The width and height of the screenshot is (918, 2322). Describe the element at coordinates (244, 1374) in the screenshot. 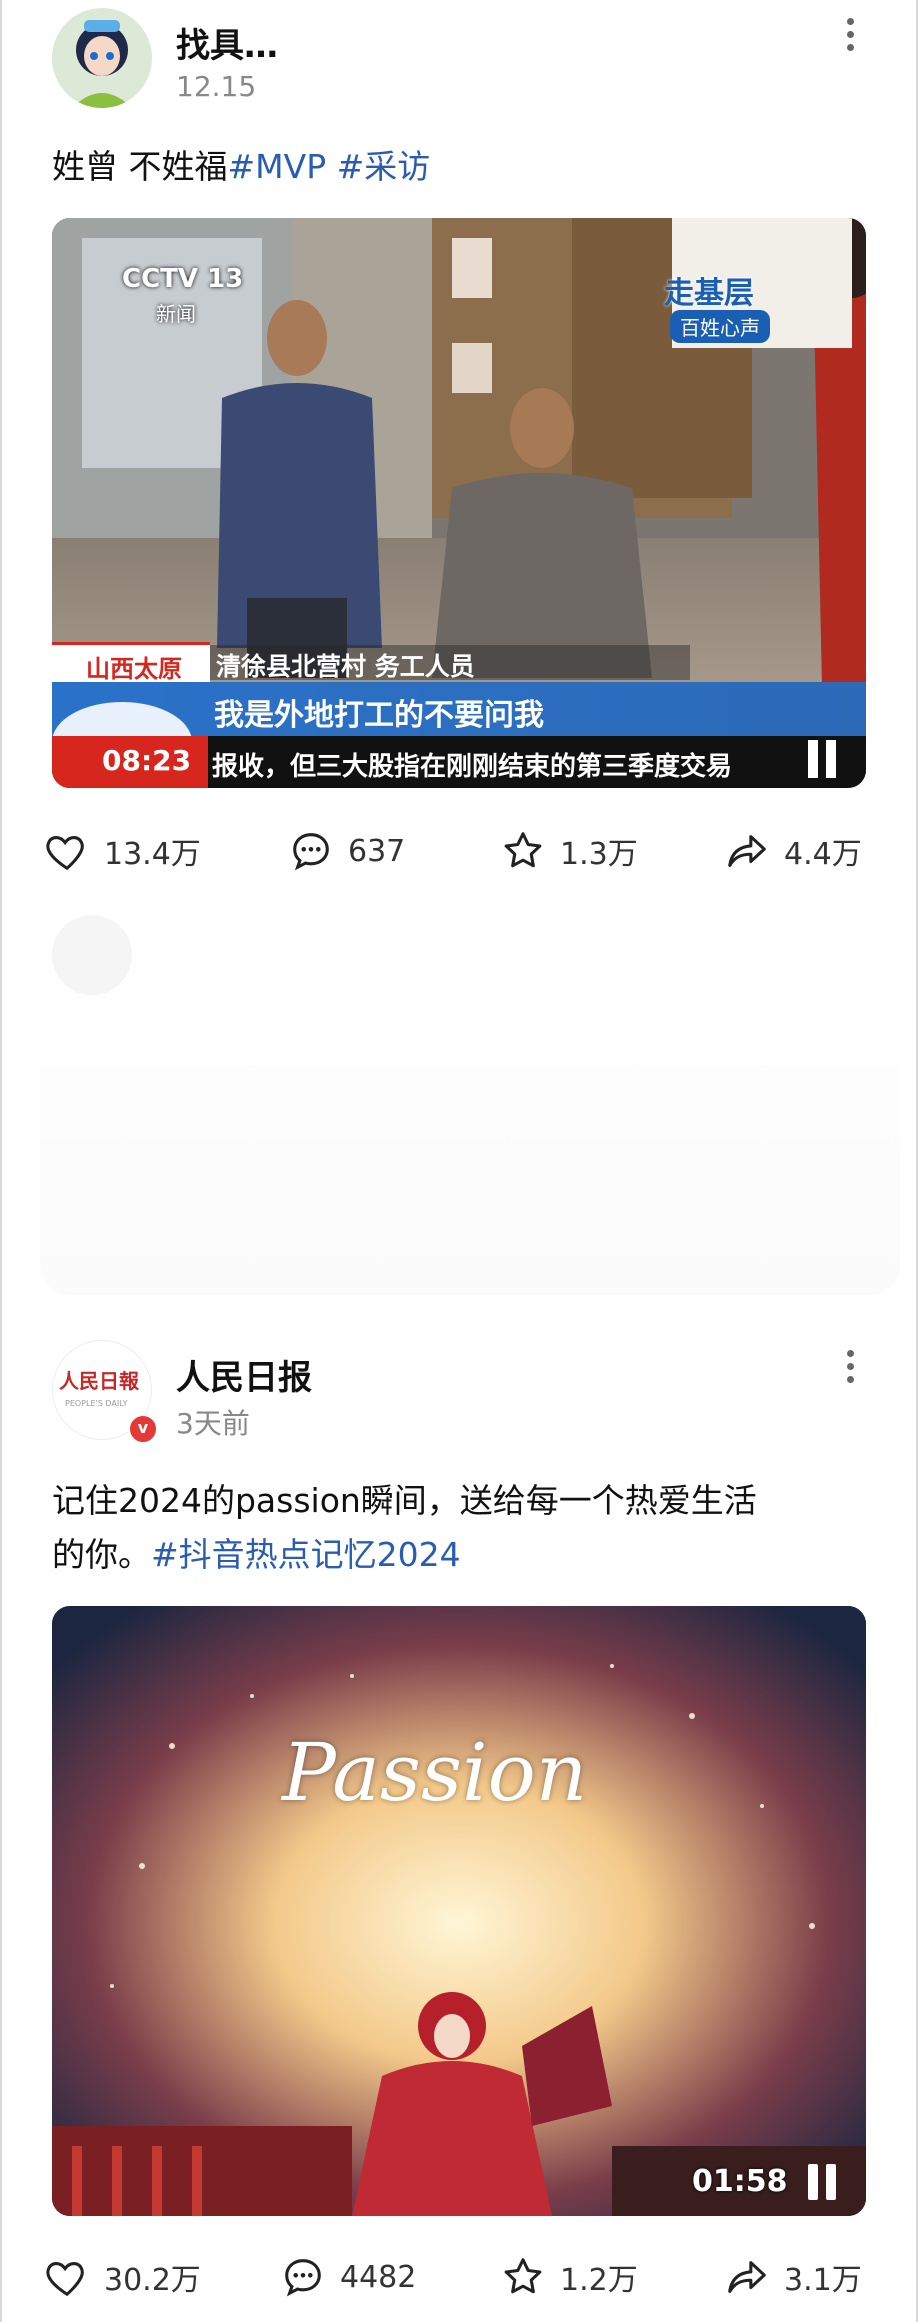

I see `author-name: 人民日报` at that location.